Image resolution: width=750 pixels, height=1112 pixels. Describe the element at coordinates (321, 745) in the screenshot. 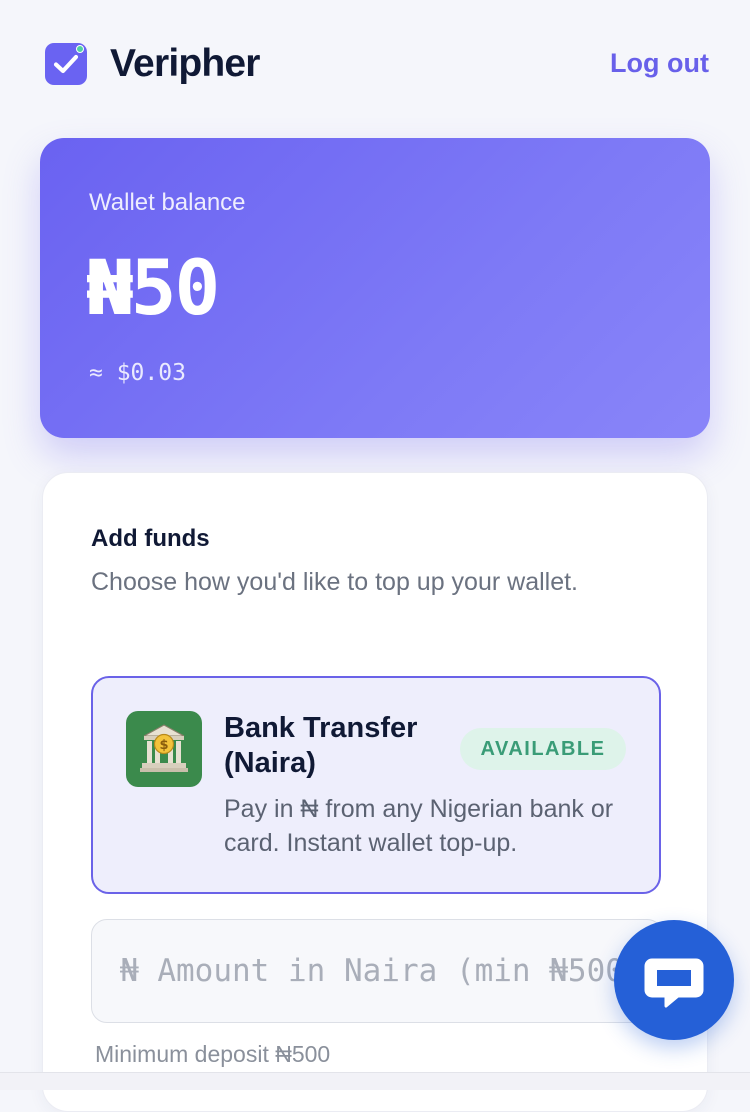

I see `bank-transfer-title: Bank Transfer (Naira)` at that location.